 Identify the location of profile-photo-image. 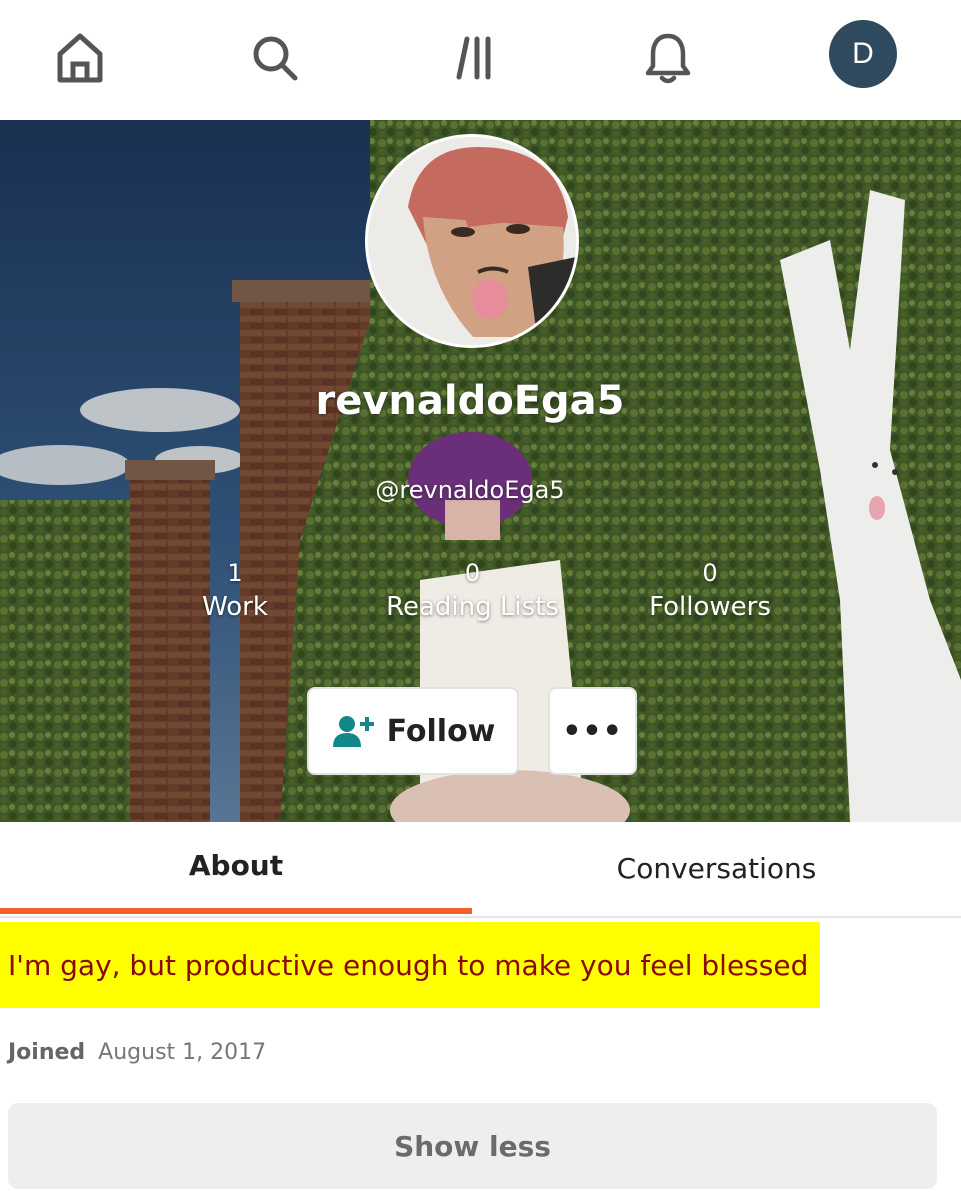
(472, 241).